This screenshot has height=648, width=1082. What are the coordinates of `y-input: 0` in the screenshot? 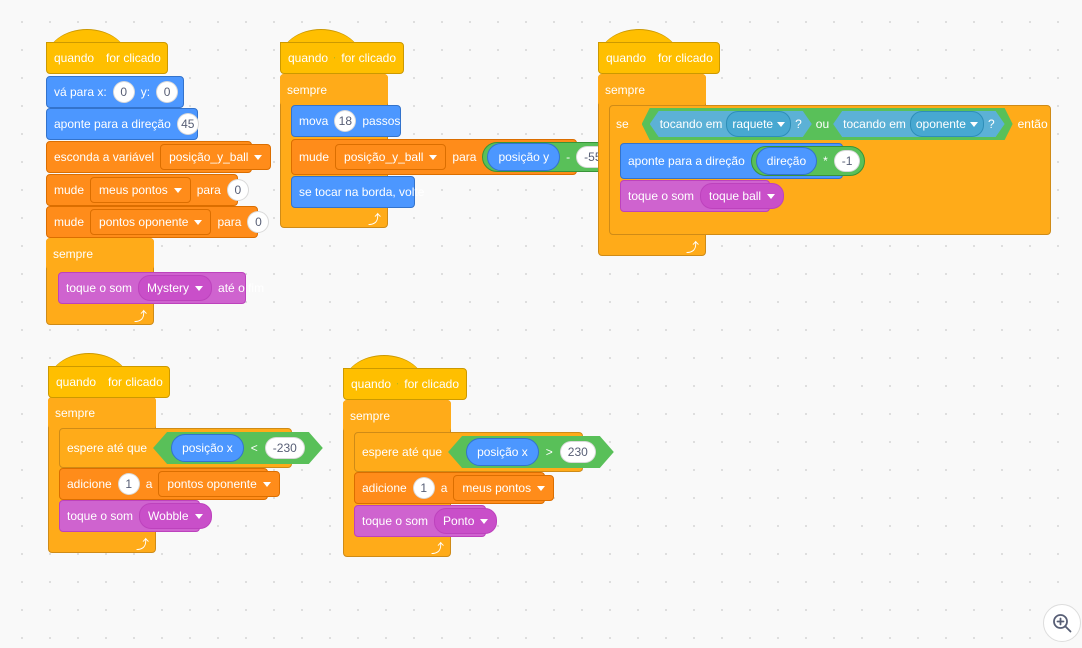 It's located at (167, 92).